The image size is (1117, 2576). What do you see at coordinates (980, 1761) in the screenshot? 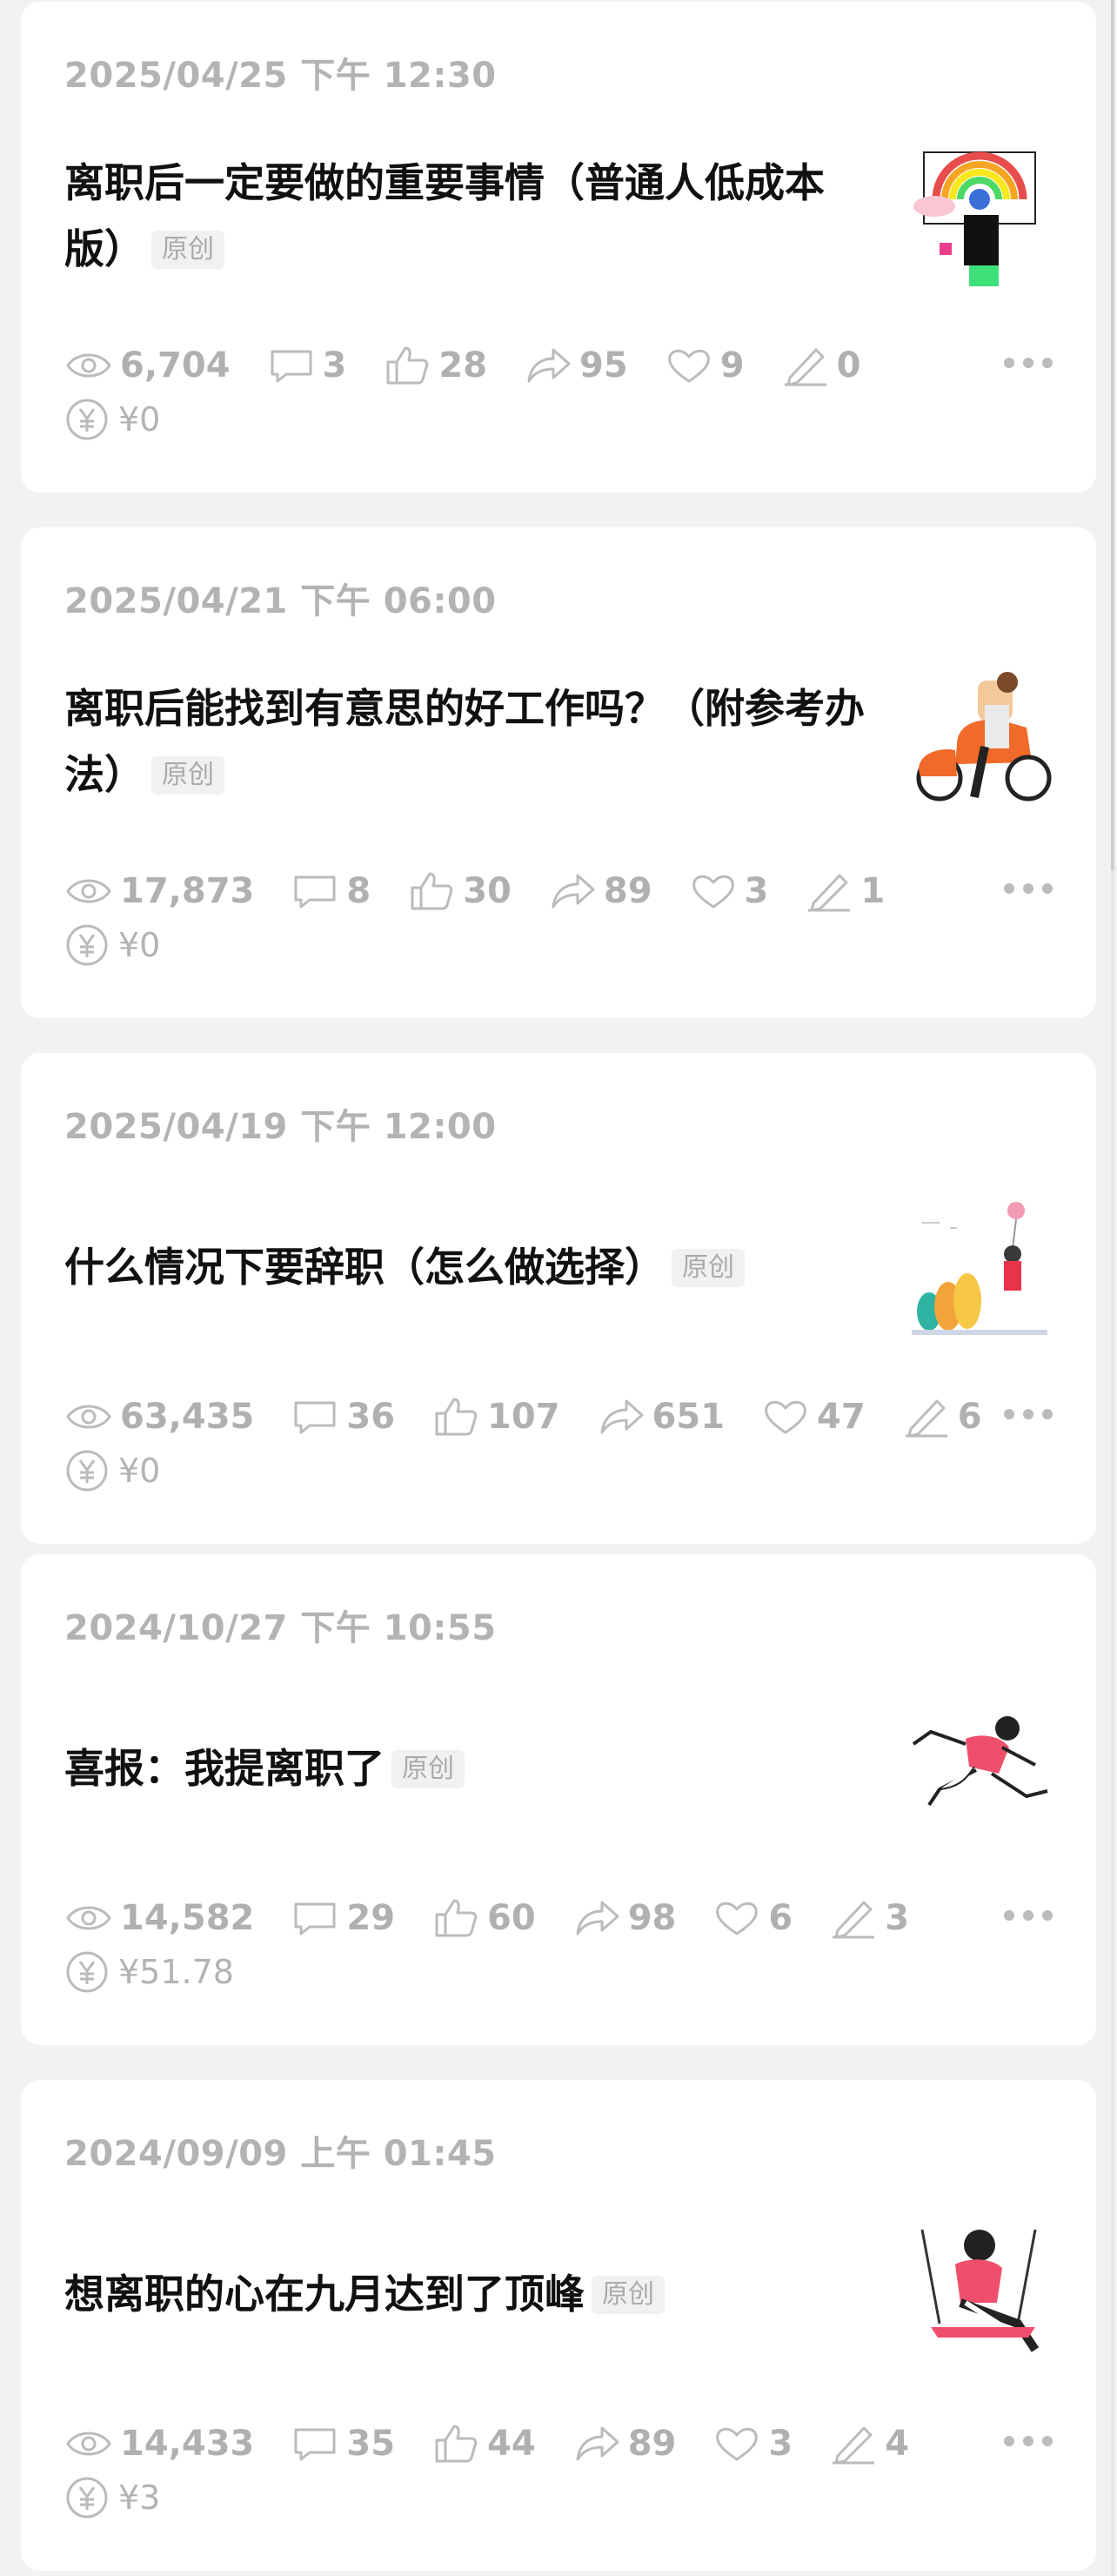
I see `running-person-illustration-icon` at bounding box center [980, 1761].